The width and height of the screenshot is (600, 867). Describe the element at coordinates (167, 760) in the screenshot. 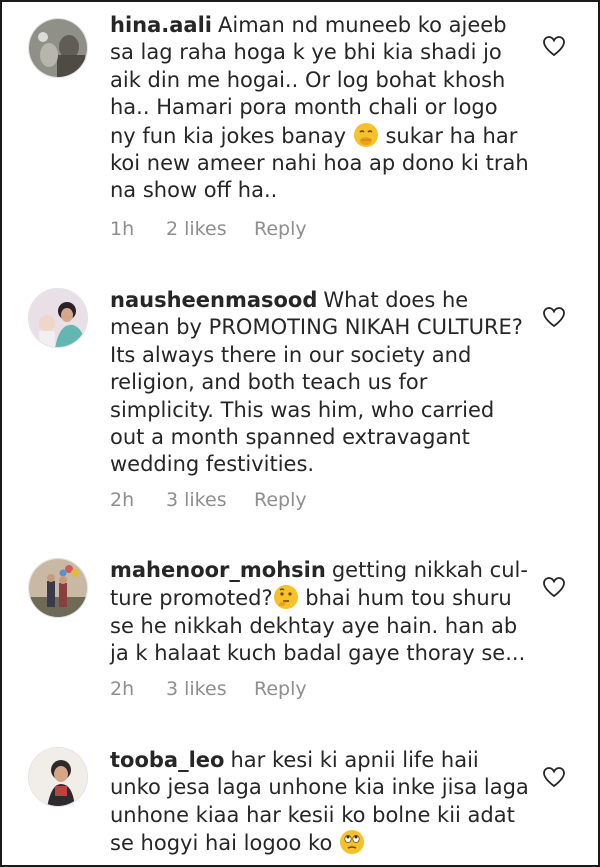

I see `comment-username: tooba_leo` at that location.